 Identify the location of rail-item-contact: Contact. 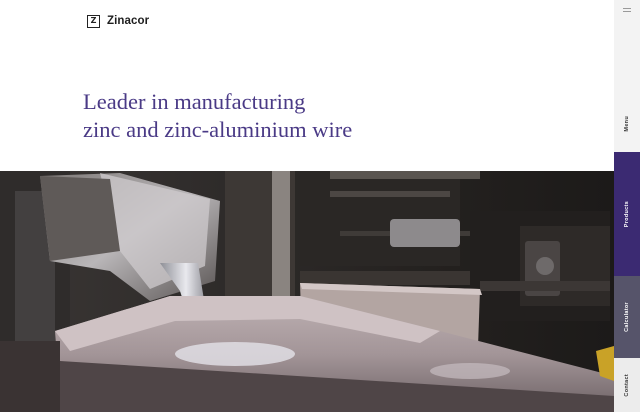
(627, 385).